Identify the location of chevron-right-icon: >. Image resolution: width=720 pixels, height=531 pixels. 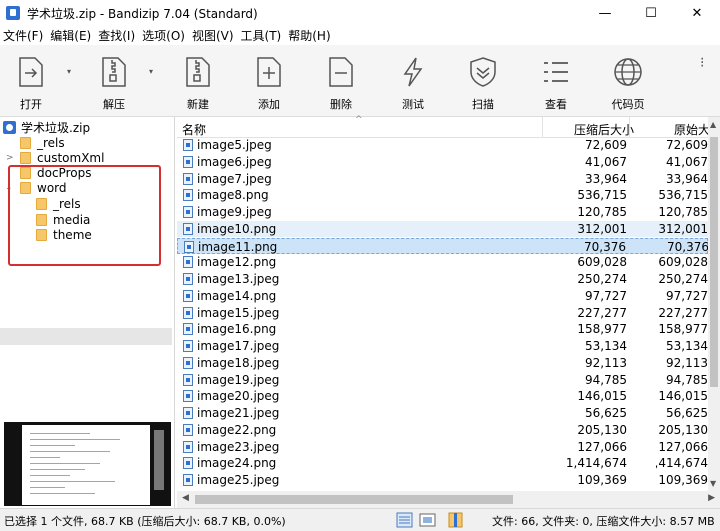
(10, 158).